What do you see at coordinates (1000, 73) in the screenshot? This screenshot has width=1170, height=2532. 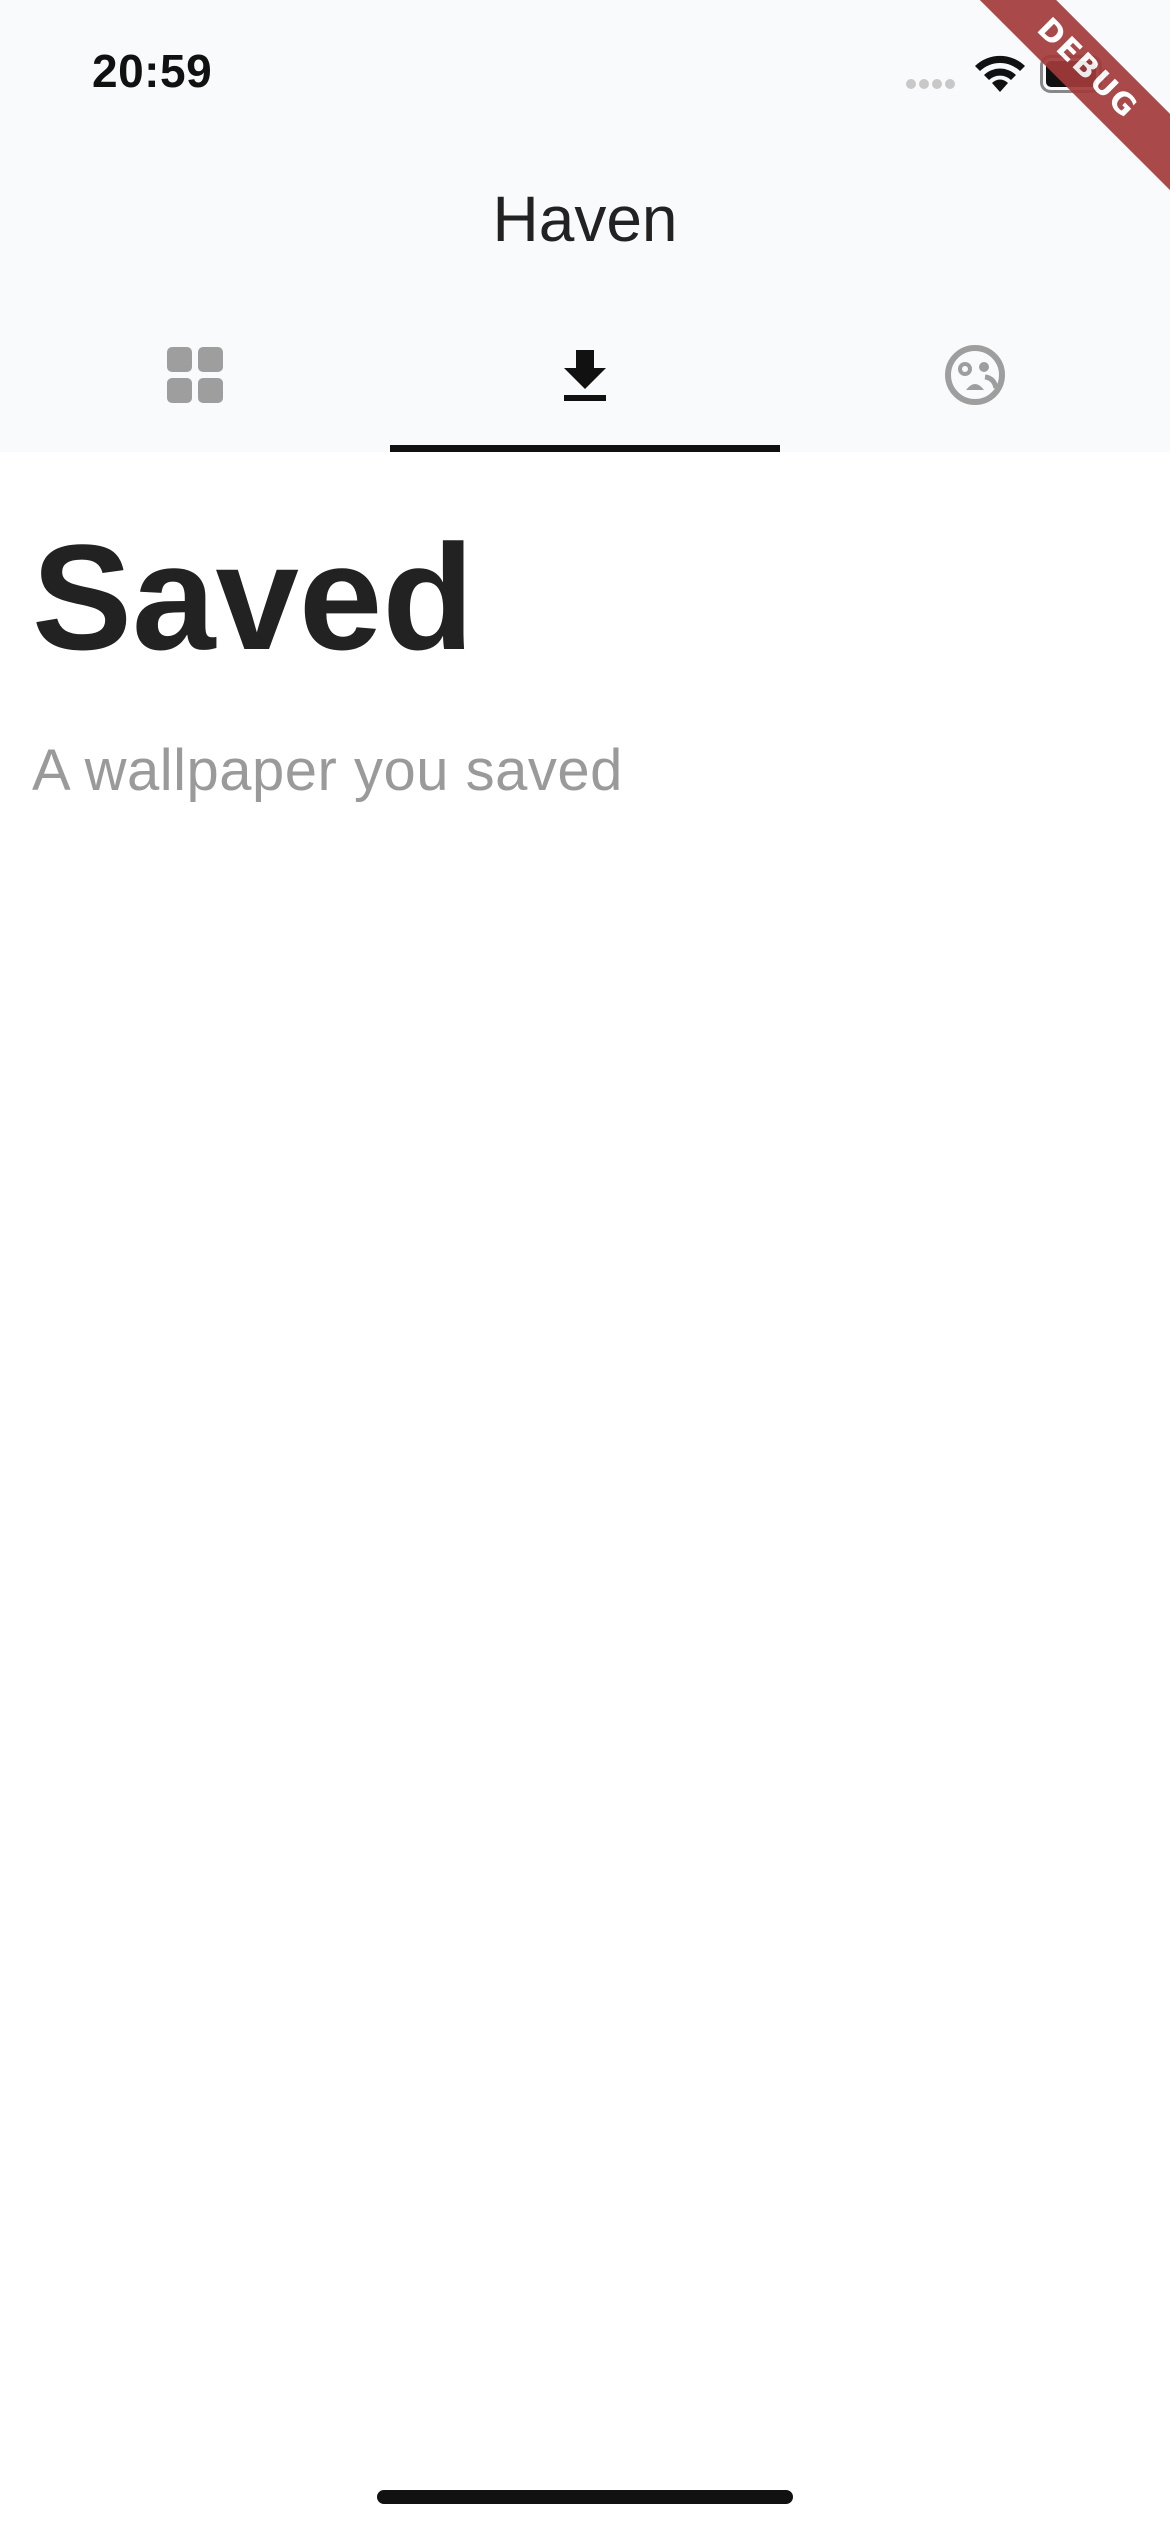 I see `wifi-icon` at bounding box center [1000, 73].